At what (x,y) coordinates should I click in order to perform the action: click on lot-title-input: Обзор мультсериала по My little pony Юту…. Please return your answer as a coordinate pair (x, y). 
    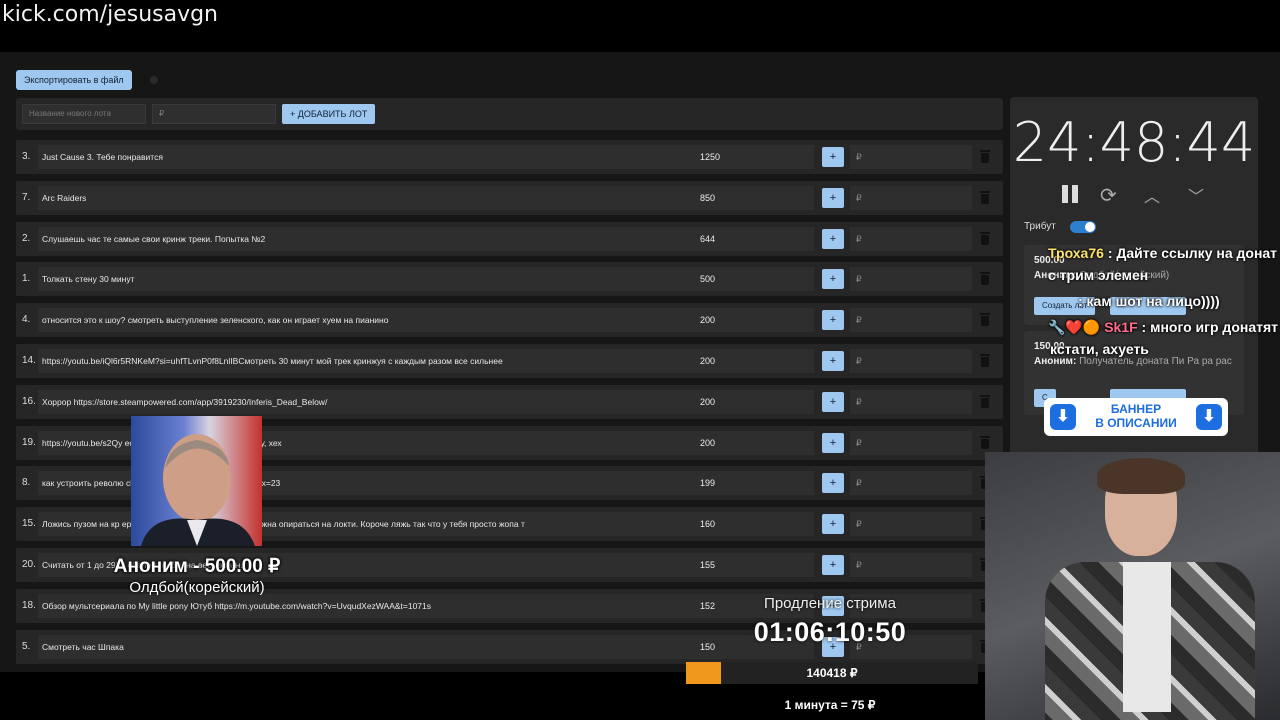
    Looking at the image, I should click on (370, 605).